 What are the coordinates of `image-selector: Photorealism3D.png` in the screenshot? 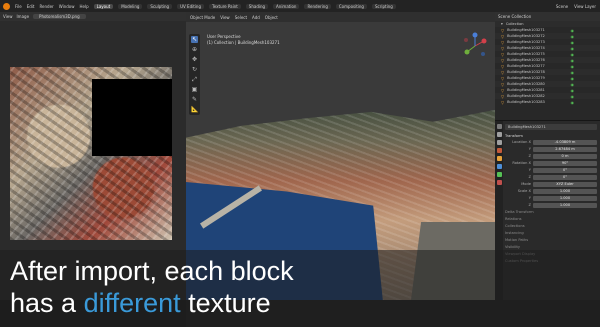 It's located at (59, 16).